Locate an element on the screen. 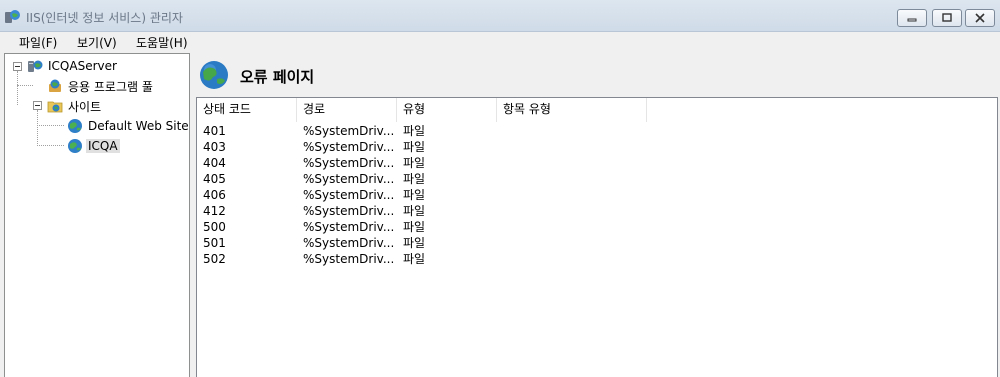 The height and width of the screenshot is (377, 1000). iis-app-icon is located at coordinates (12, 16).